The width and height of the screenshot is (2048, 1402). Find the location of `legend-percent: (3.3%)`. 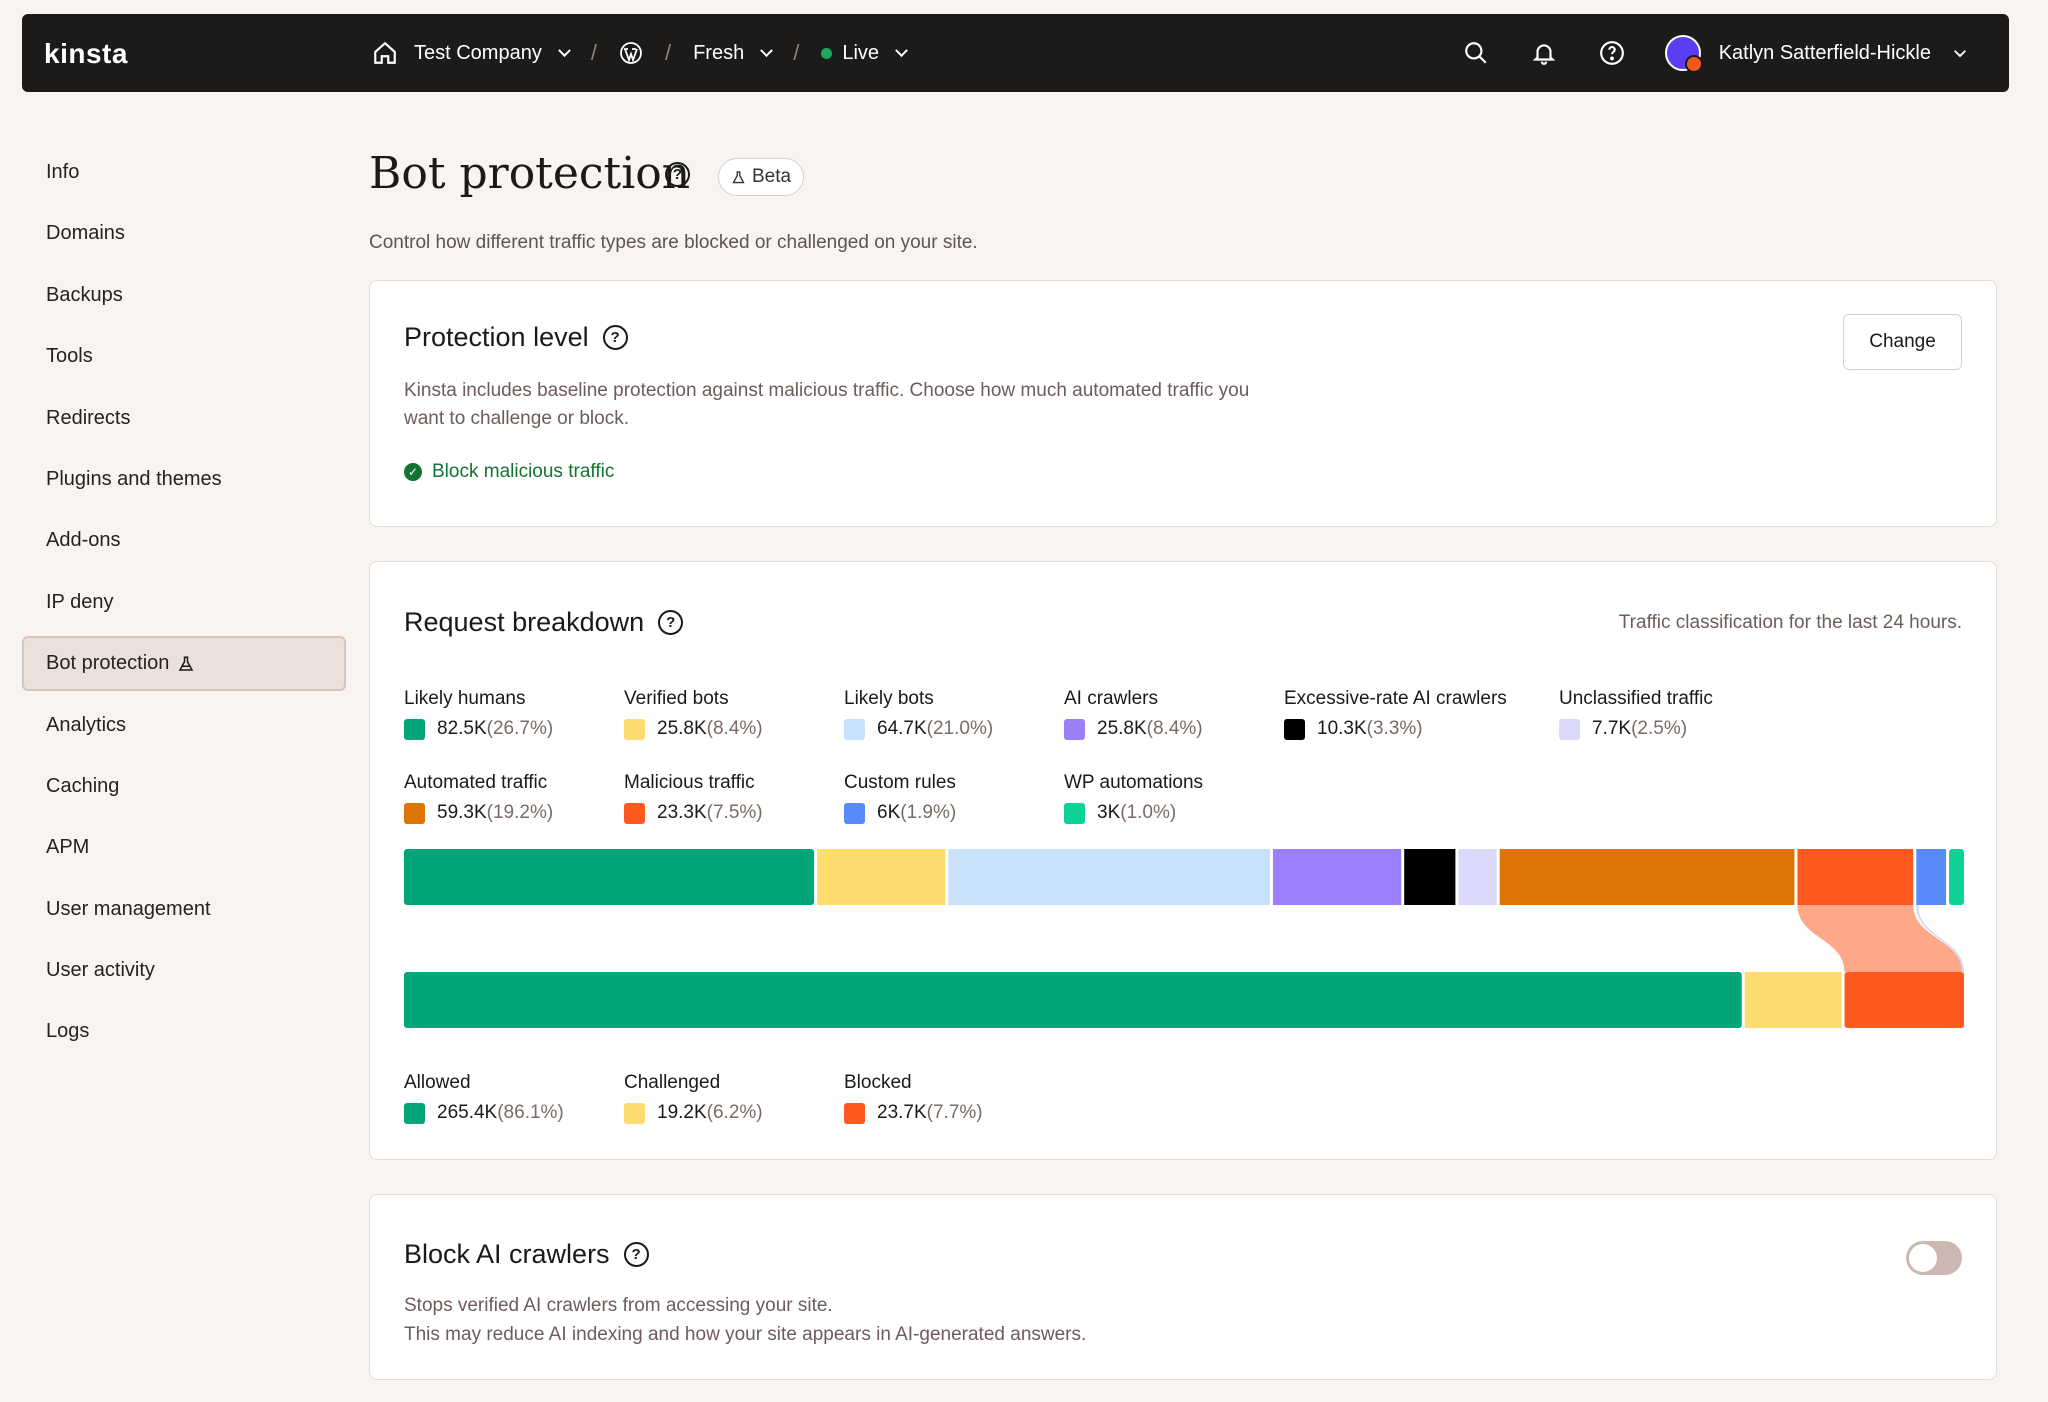

legend-percent: (3.3%) is located at coordinates (1394, 728).